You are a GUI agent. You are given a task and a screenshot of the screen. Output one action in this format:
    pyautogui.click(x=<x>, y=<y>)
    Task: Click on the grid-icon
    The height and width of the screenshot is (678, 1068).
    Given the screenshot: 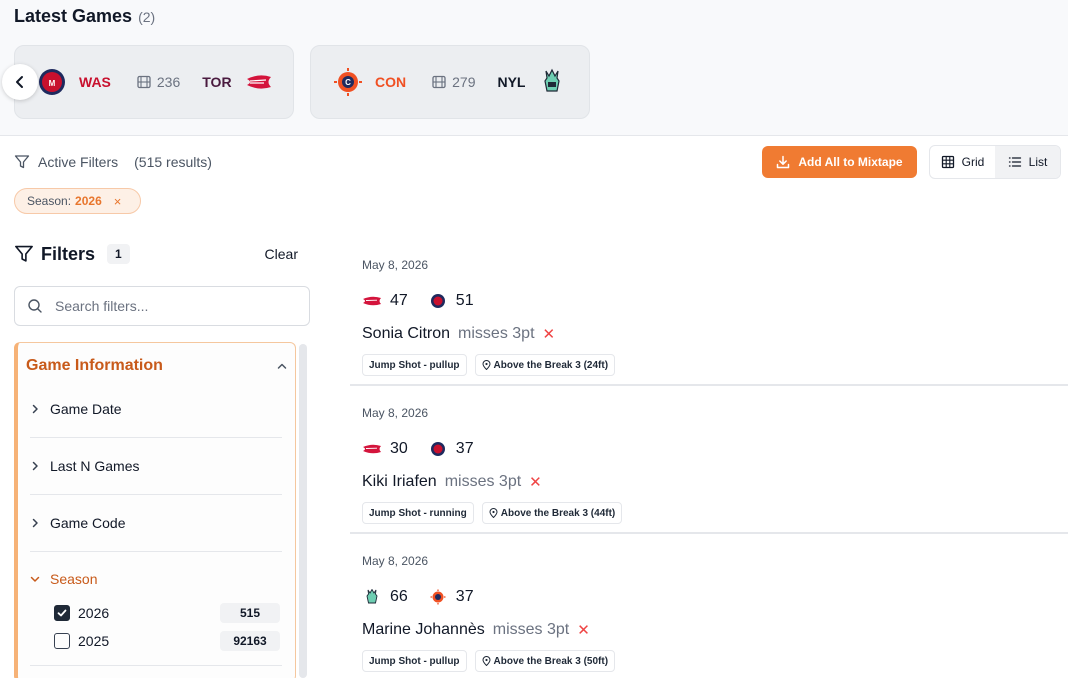 What is the action you would take?
    pyautogui.click(x=947, y=162)
    